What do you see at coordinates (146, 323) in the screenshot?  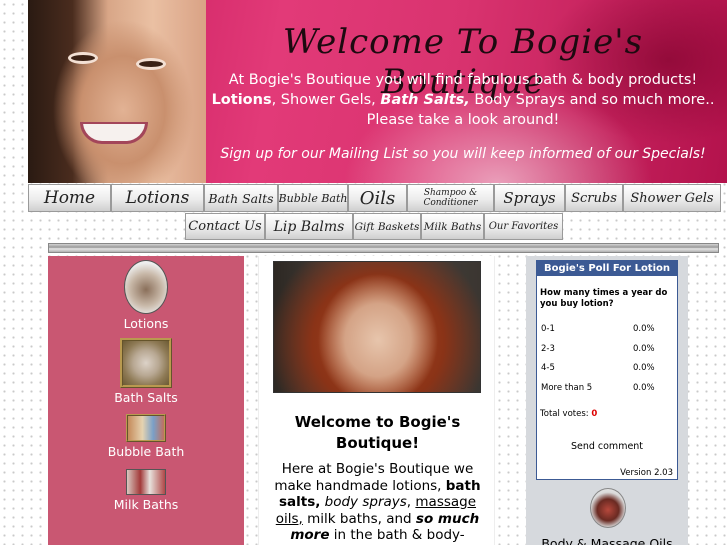 I see `sidebar-label-lotions: Lotions` at bounding box center [146, 323].